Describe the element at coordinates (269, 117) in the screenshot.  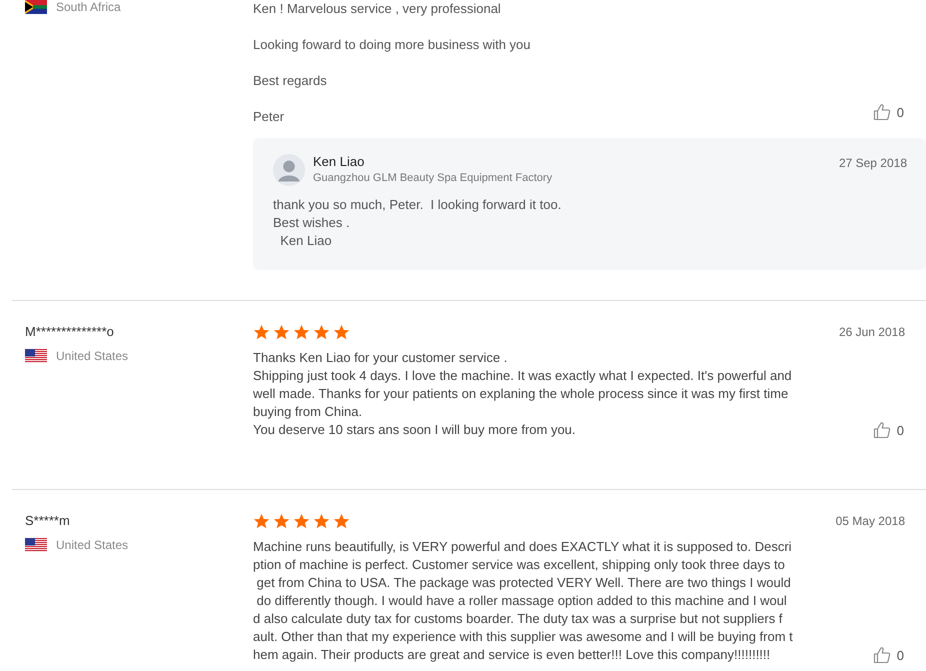
I see `review-text: Peter` at that location.